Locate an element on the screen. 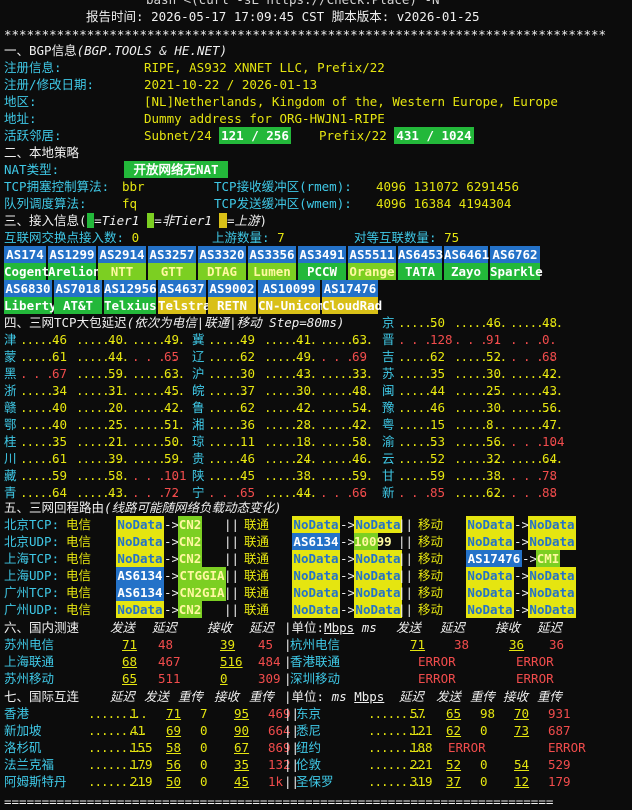 The image size is (632, 810). as-name: CN-Unicom is located at coordinates (292, 305).